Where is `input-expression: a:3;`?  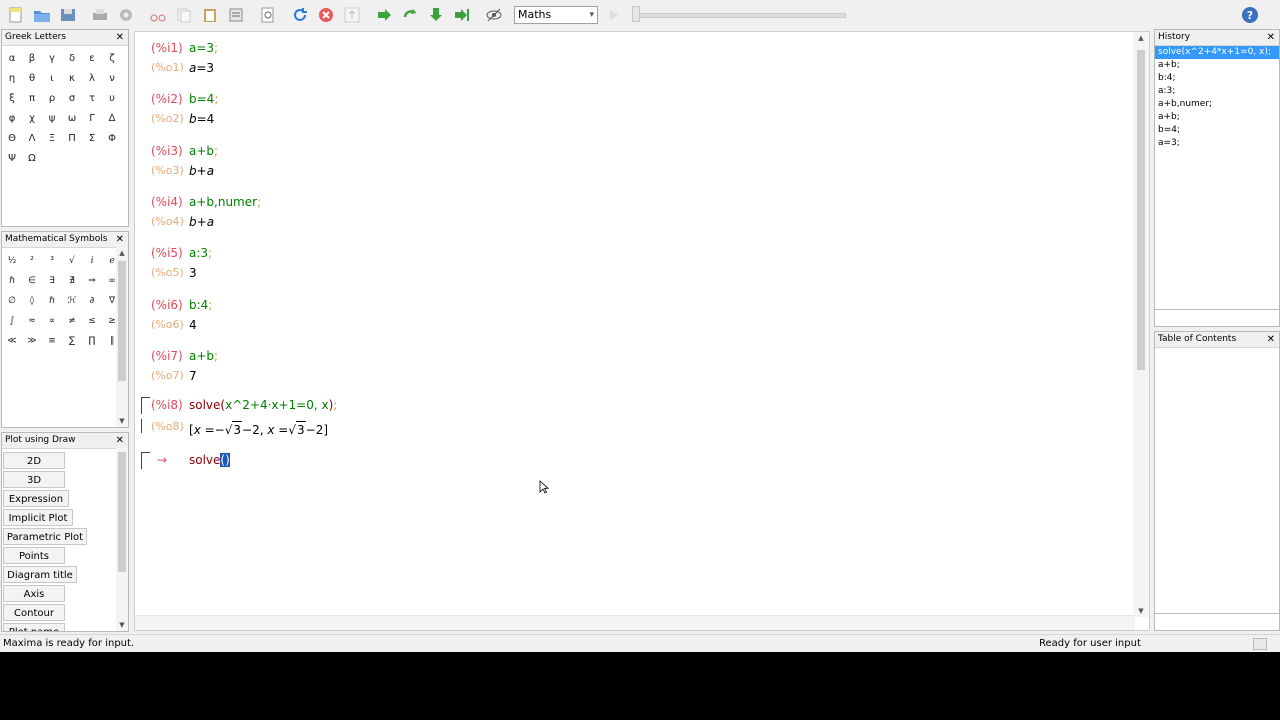
input-expression: a:3; is located at coordinates (200, 253).